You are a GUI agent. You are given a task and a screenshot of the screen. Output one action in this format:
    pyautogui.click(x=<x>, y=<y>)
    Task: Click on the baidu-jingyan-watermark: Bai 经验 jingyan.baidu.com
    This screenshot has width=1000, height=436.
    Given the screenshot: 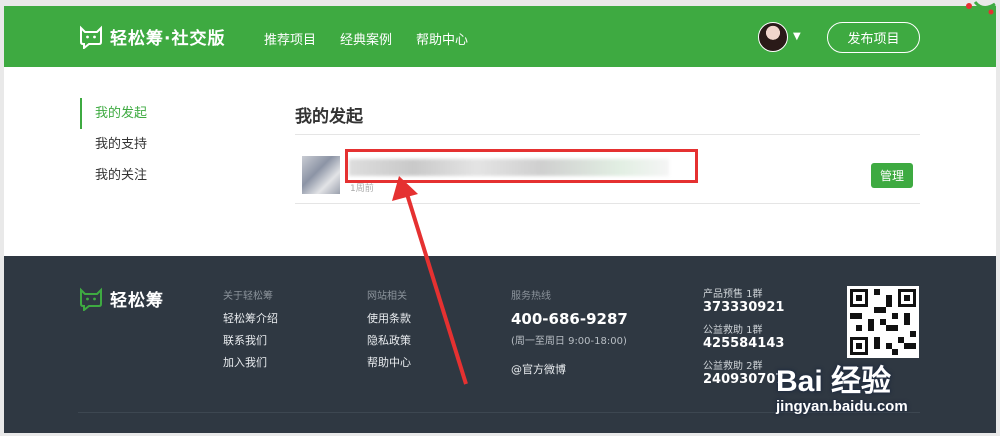 What is the action you would take?
    pyautogui.click(x=842, y=385)
    